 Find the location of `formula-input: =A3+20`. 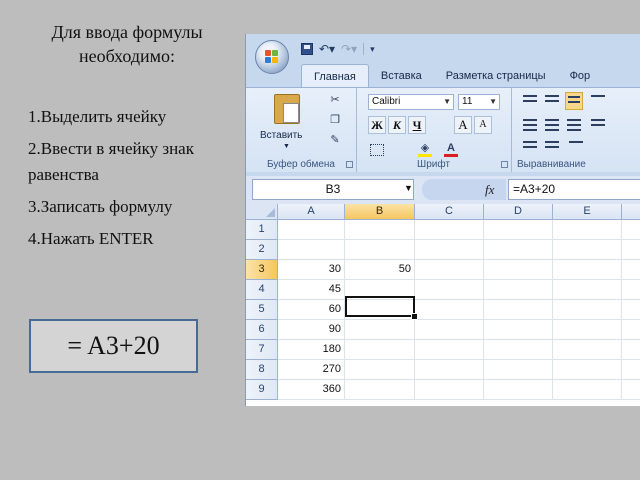

formula-input: =A3+20 is located at coordinates (574, 189).